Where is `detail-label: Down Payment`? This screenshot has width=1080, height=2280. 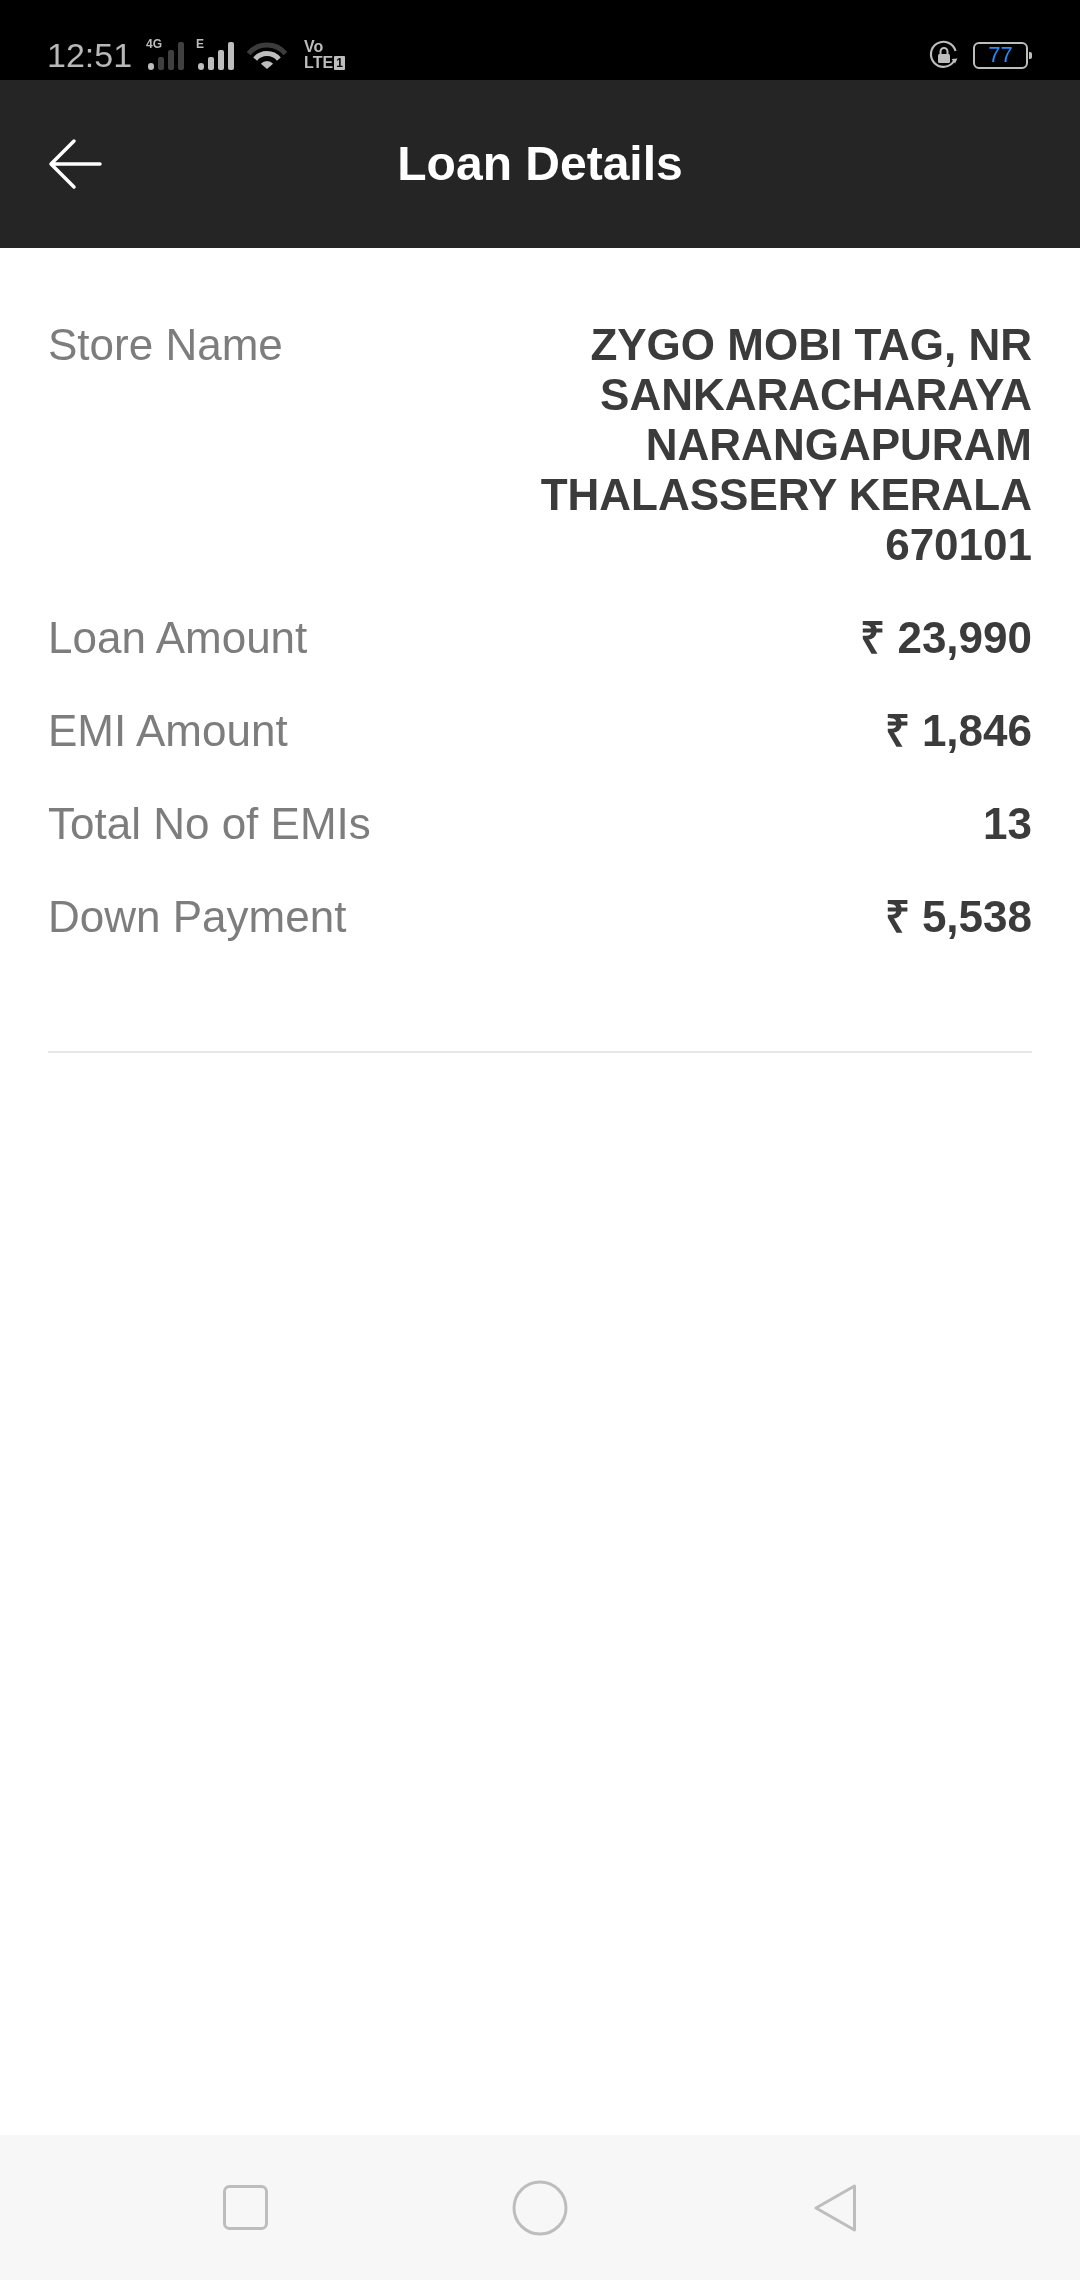 detail-label: Down Payment is located at coordinates (197, 917).